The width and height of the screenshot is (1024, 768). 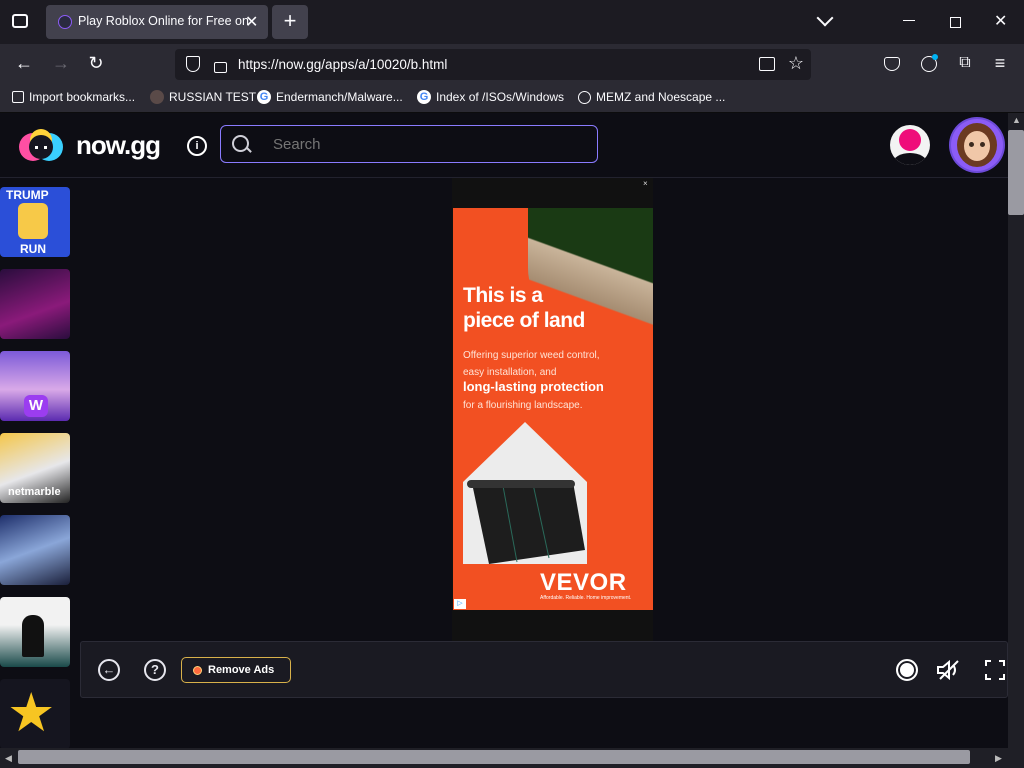 I want to click on url-text: https://now.gg/apps/a/10020/b.html, so click(x=342, y=64).